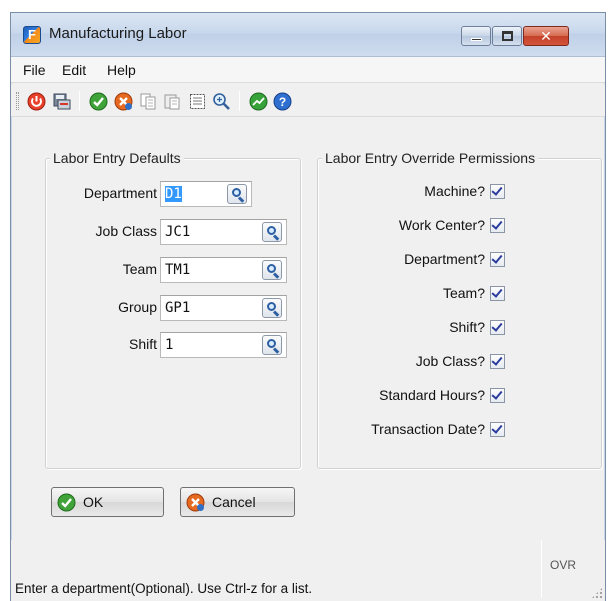  Describe the element at coordinates (139, 269) in the screenshot. I see `team-label: Team` at that location.